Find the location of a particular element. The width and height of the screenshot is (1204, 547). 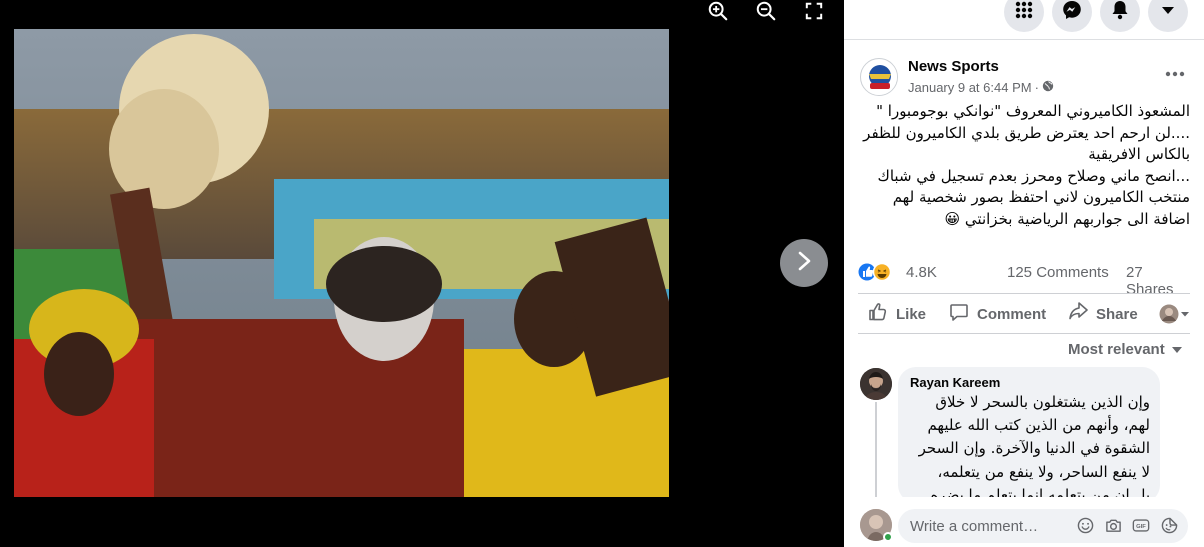

post-header: News Sports January 9 at 6:44 PM · is located at coordinates (1025, 78).